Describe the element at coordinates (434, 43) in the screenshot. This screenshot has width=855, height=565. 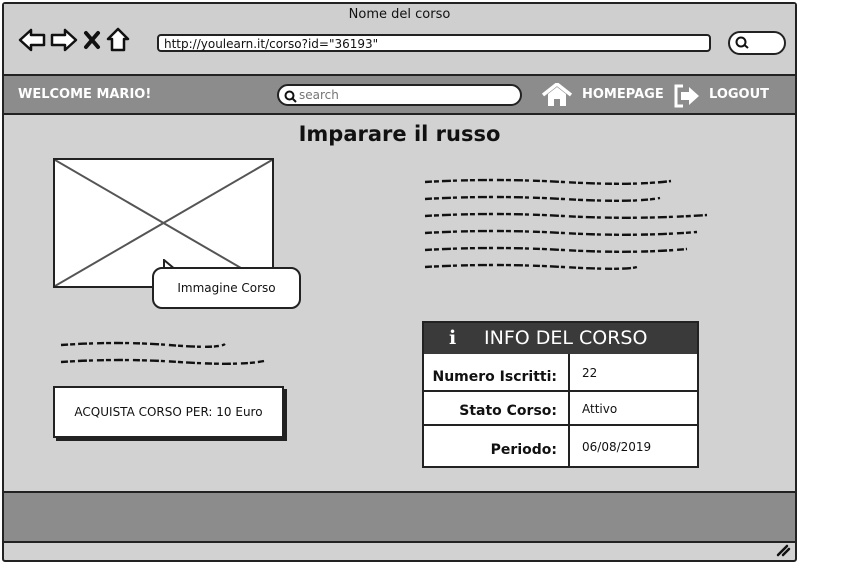
I see `address-bar: http://youlearn.it/corso?id="36193"` at that location.